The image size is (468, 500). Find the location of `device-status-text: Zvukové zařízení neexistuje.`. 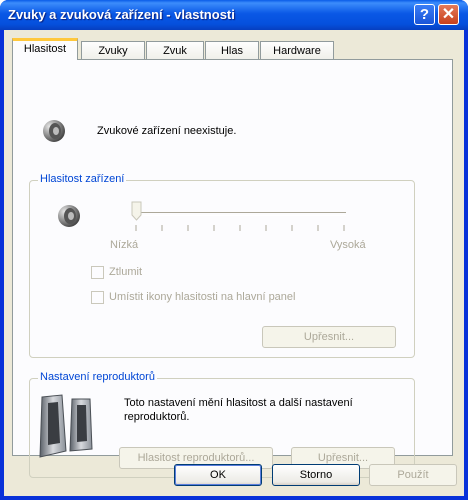

device-status-text: Zvukové zařízení neexistuje. is located at coordinates (167, 131).